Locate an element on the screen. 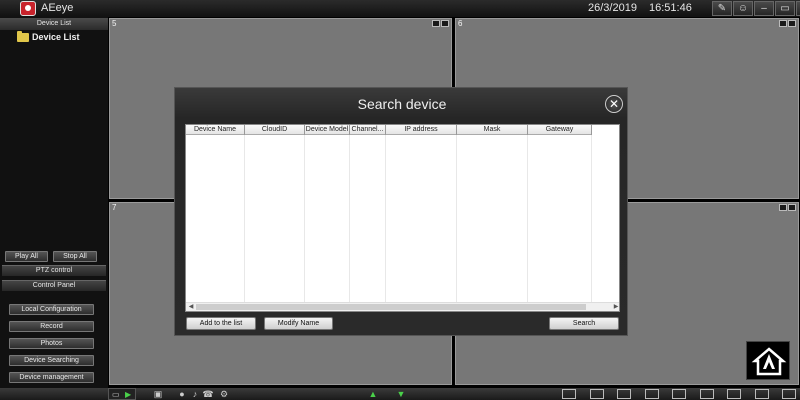 Image resolution: width=800 pixels, height=400 pixels. layout-8-icon is located at coordinates (679, 394).